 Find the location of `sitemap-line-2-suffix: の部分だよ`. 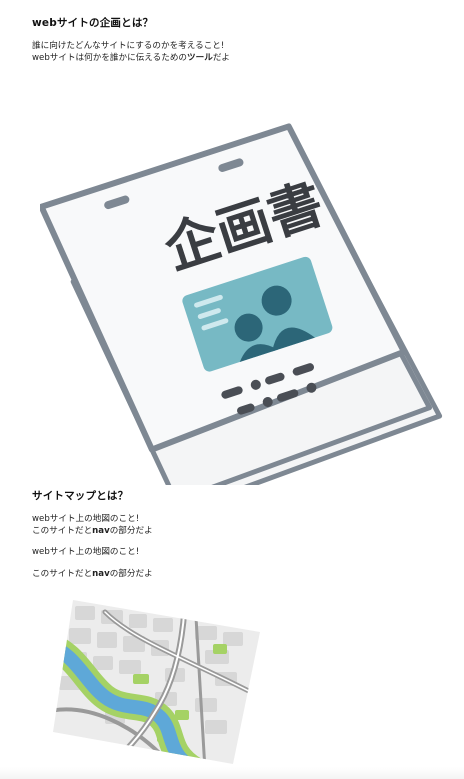

sitemap-line-2-suffix: の部分だよ is located at coordinates (131, 531).